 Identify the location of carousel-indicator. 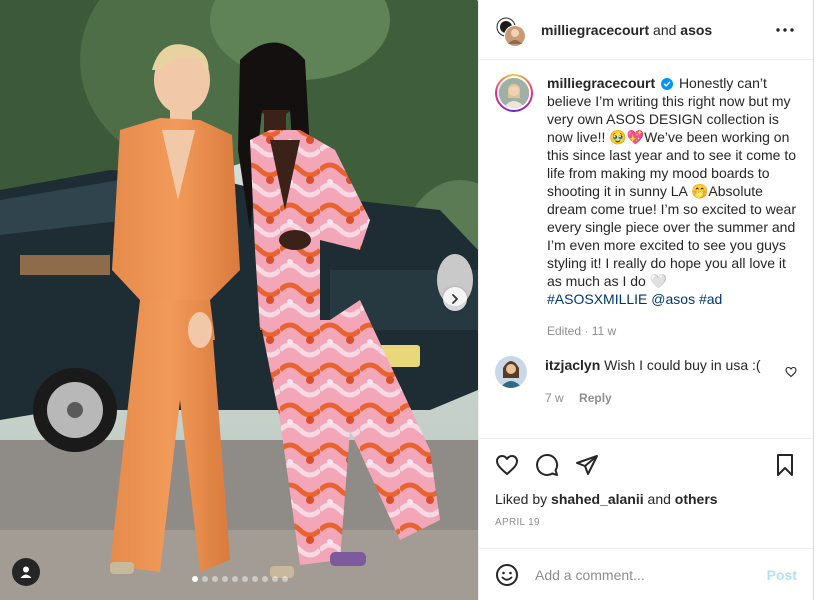
(239, 579).